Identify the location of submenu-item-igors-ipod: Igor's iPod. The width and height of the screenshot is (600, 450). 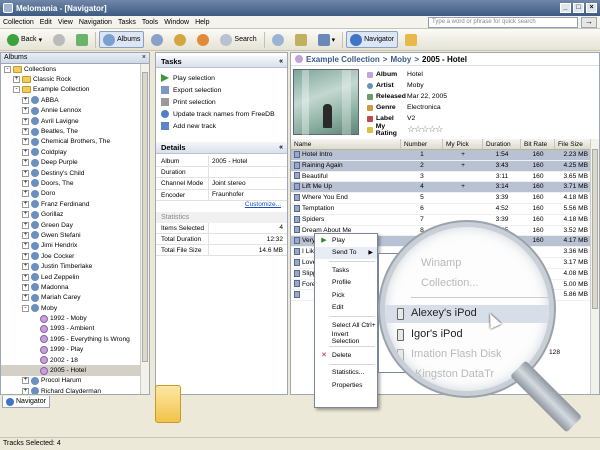
(437, 334).